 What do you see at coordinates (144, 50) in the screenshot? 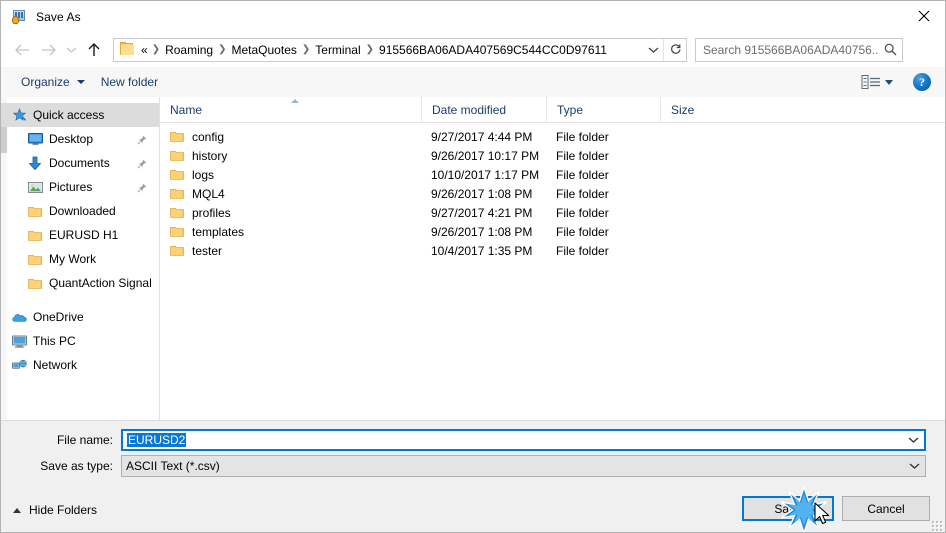
I see `breadcrumb-overflow: «` at bounding box center [144, 50].